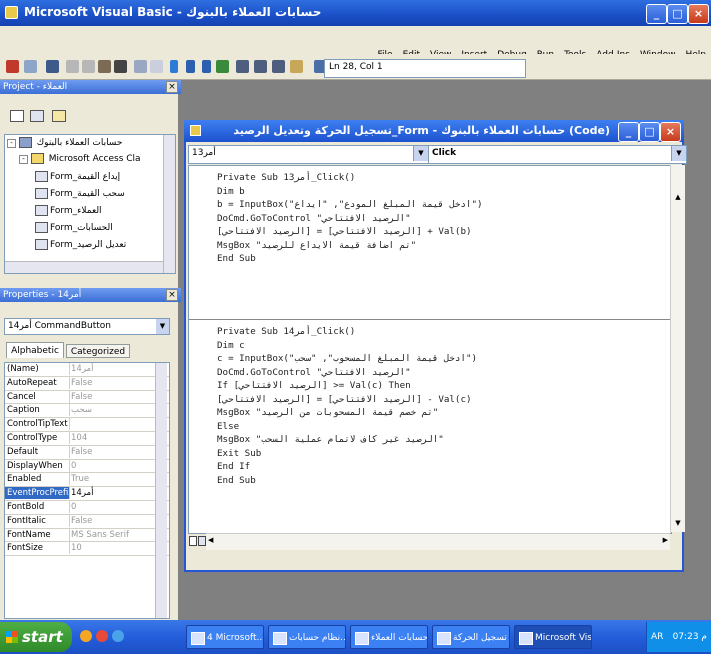  I want to click on taskbar-button: تسجيل الحركة, so click(471, 637).